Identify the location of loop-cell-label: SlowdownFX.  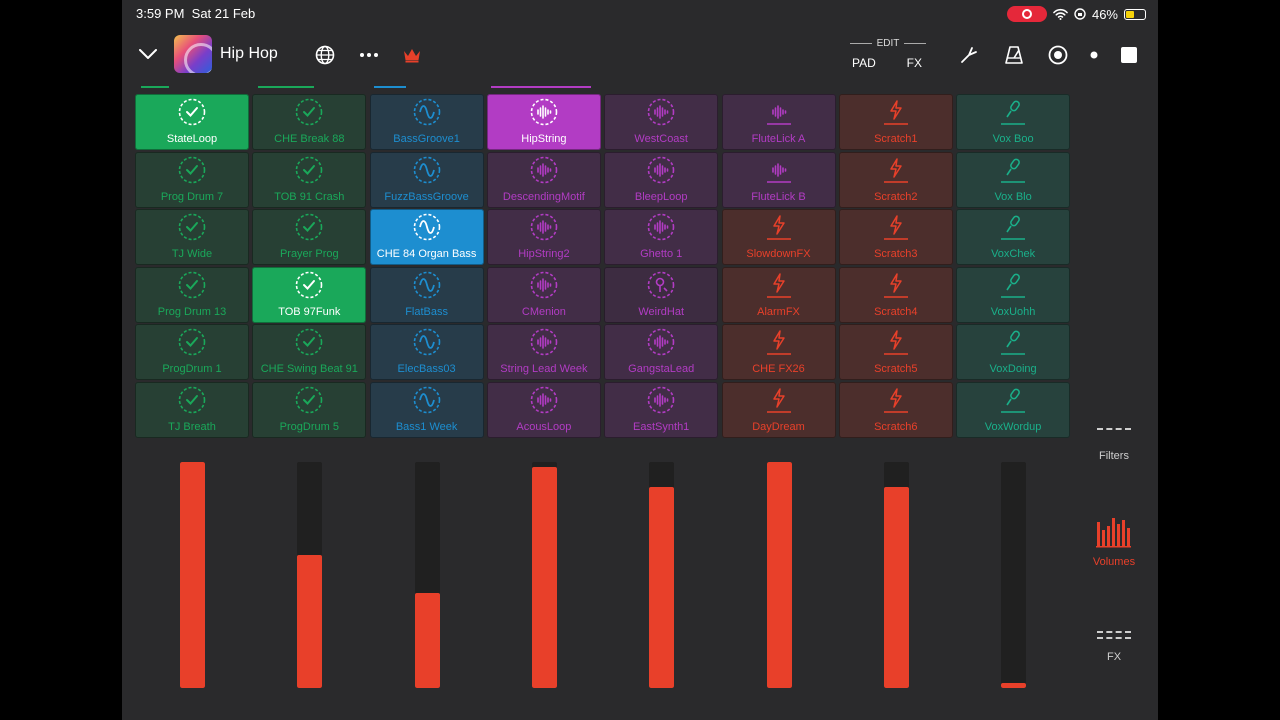
(778, 254).